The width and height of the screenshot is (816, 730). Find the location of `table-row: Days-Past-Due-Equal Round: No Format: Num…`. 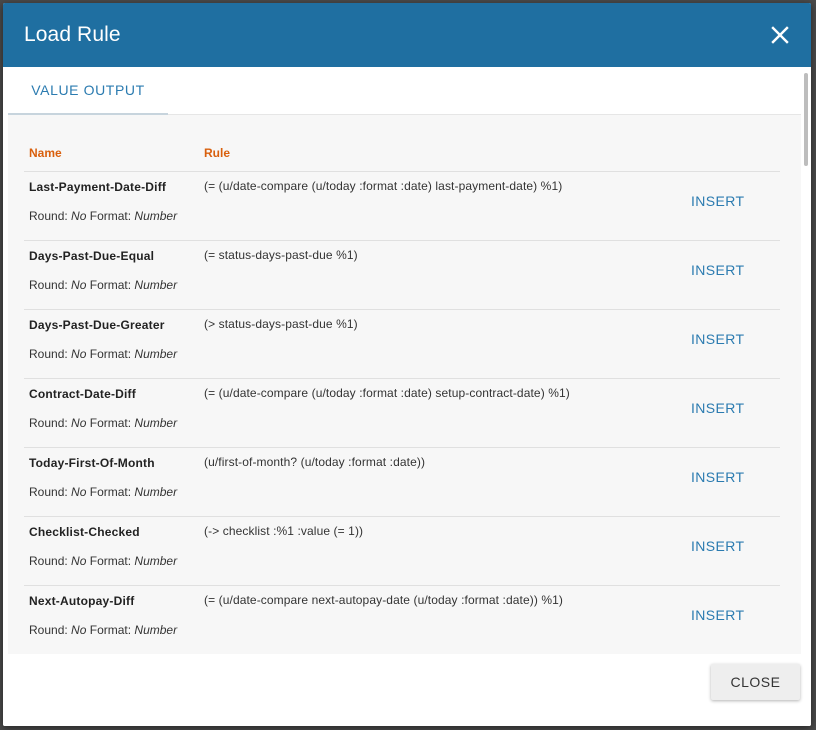

table-row: Days-Past-Due-Equal Round: No Format: Num… is located at coordinates (402, 274).